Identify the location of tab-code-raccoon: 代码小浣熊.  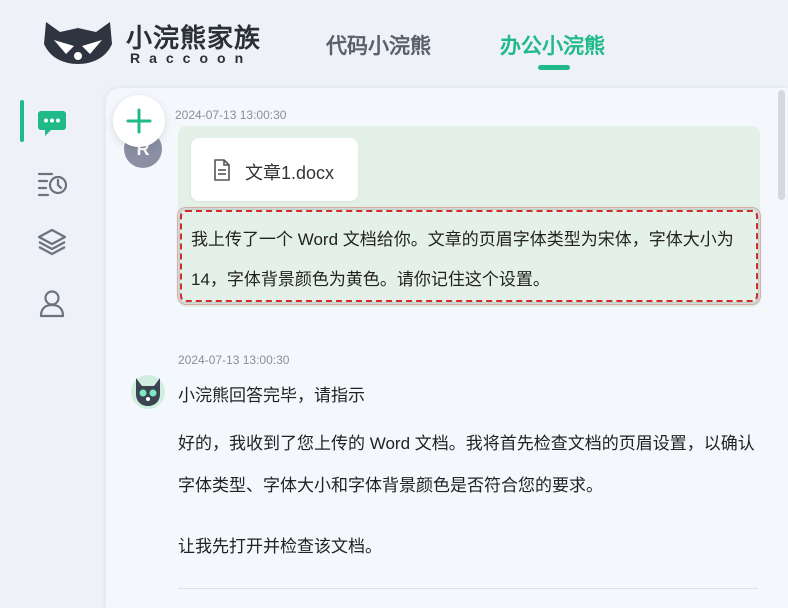
(378, 45).